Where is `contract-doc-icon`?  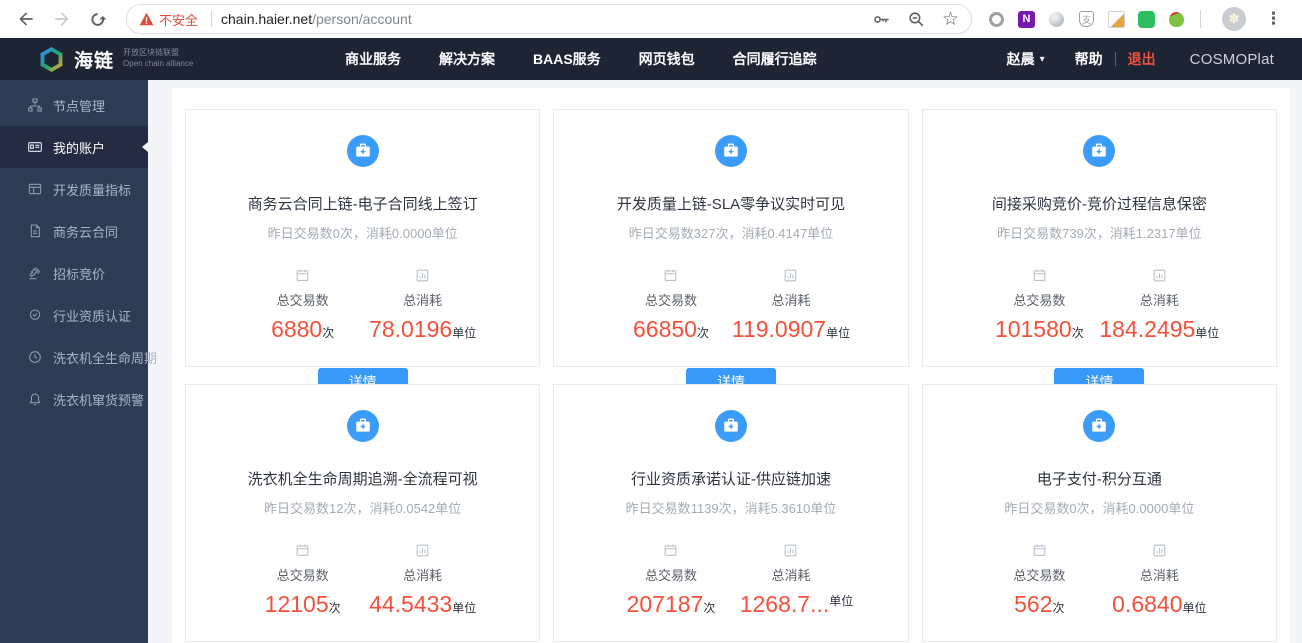 contract-doc-icon is located at coordinates (35, 231).